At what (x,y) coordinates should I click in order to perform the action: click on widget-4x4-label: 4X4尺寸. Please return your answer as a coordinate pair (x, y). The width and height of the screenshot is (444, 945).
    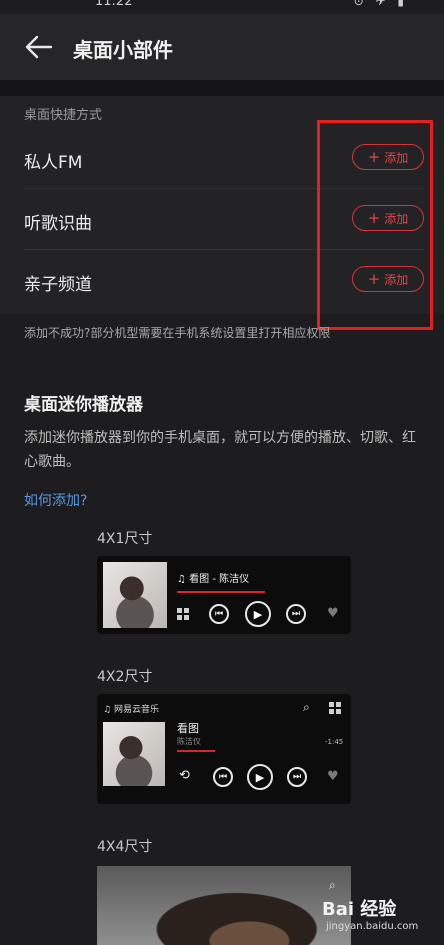
    Looking at the image, I should click on (125, 847).